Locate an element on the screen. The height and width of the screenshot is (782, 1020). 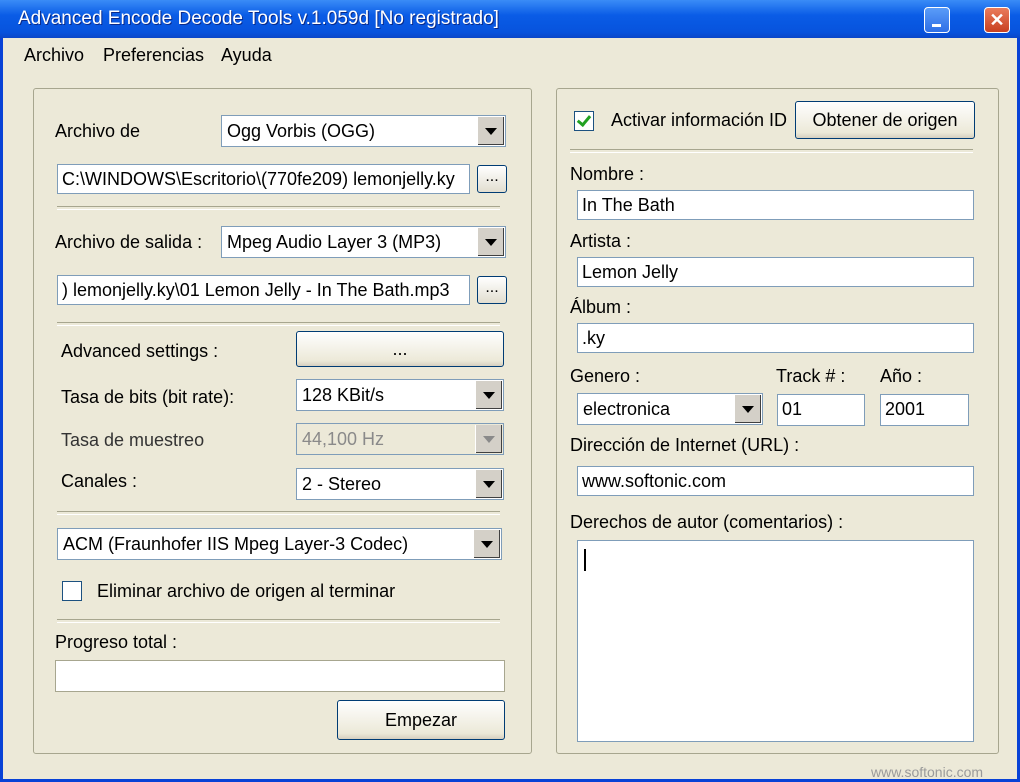
advanced-settings-label: Advanced settings : is located at coordinates (140, 351).